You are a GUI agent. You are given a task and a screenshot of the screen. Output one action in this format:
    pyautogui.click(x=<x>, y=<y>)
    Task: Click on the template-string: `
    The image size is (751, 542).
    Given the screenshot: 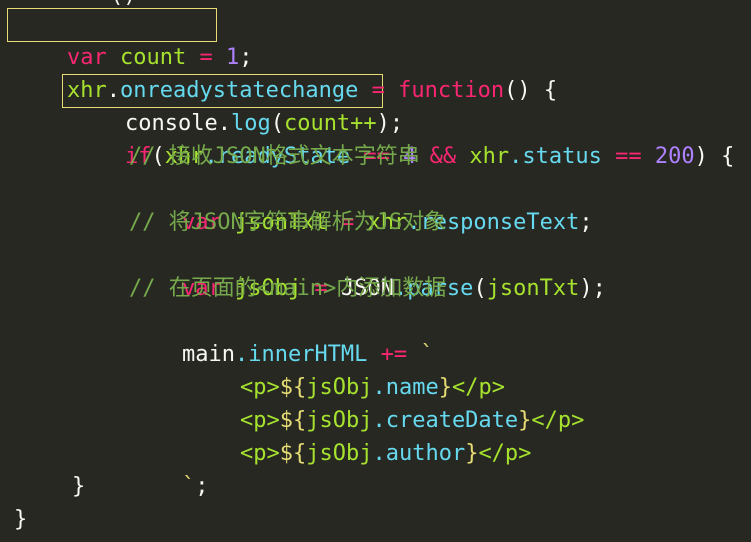 What is the action you would take?
    pyautogui.click(x=188, y=486)
    